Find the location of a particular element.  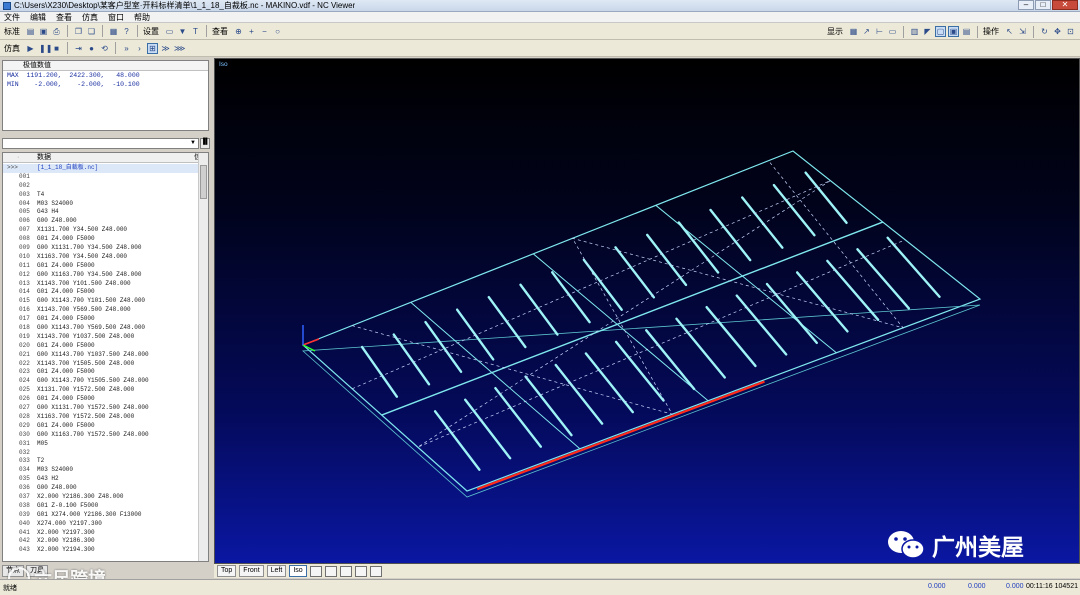

nc-row: 016 X1143.700 Y569.500 Z48.000 is located at coordinates (100, 310).